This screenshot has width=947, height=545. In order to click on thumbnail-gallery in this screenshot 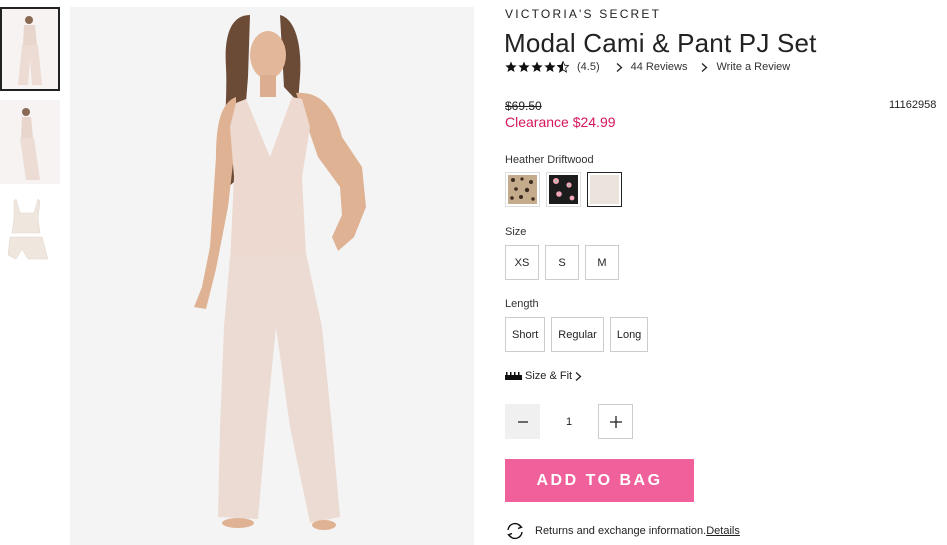, I will do `click(30, 146)`.